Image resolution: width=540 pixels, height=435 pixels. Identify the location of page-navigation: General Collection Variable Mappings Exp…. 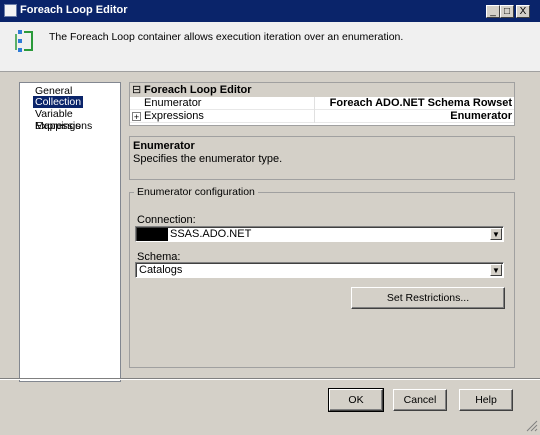
(70, 232).